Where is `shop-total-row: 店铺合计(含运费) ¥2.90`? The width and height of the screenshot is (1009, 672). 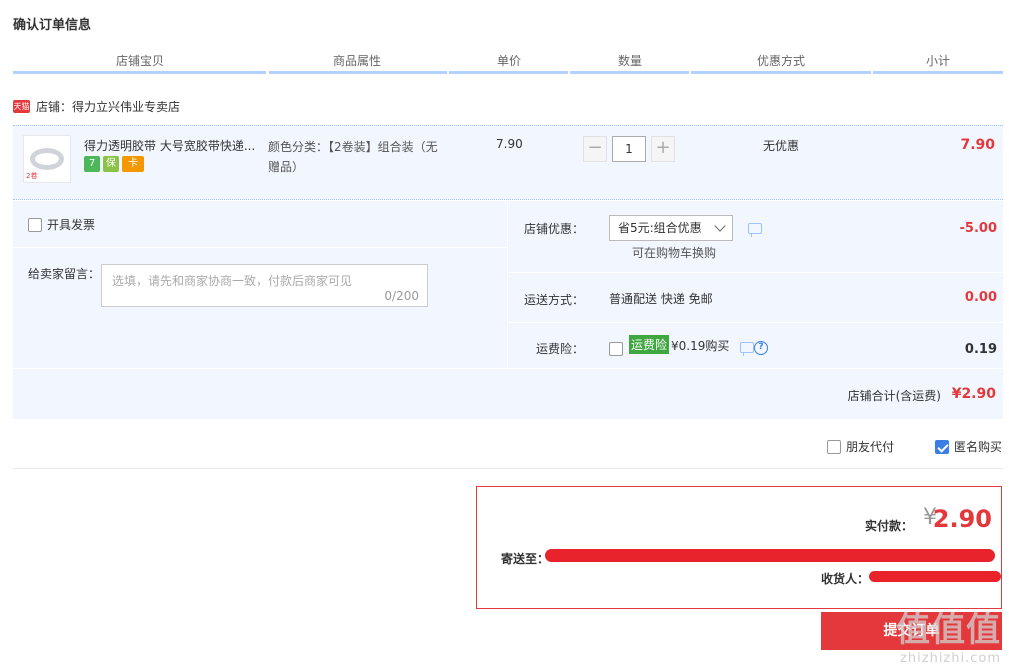 shop-total-row: 店铺合计(含运费) ¥2.90 is located at coordinates (508, 393).